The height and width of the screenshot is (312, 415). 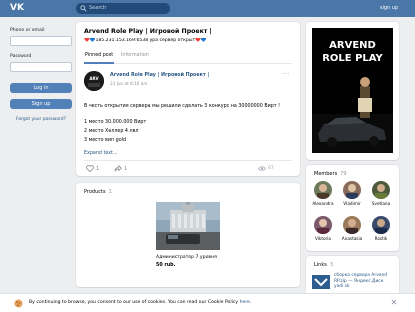 I want to click on avatar-image: ARV, so click(x=94, y=81).